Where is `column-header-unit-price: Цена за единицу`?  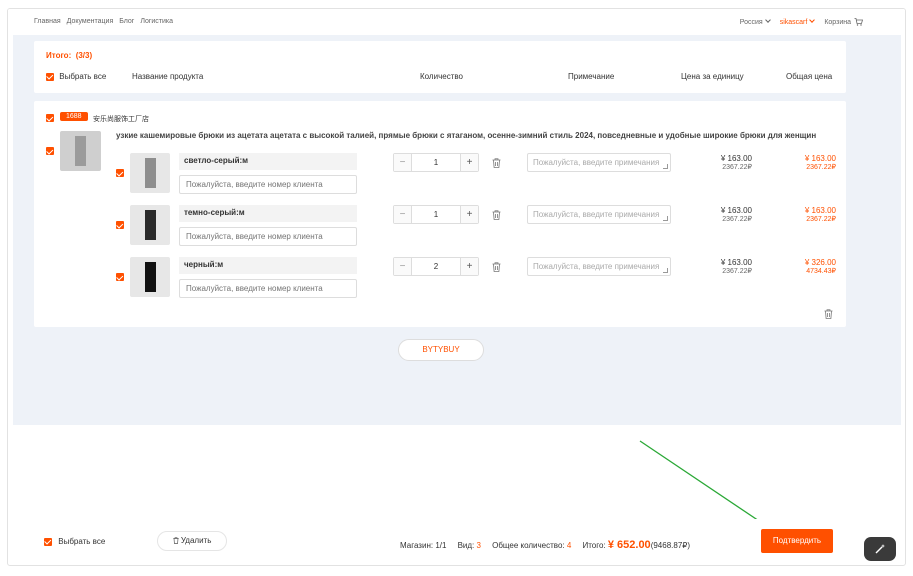 column-header-unit-price: Цена за единицу is located at coordinates (712, 76).